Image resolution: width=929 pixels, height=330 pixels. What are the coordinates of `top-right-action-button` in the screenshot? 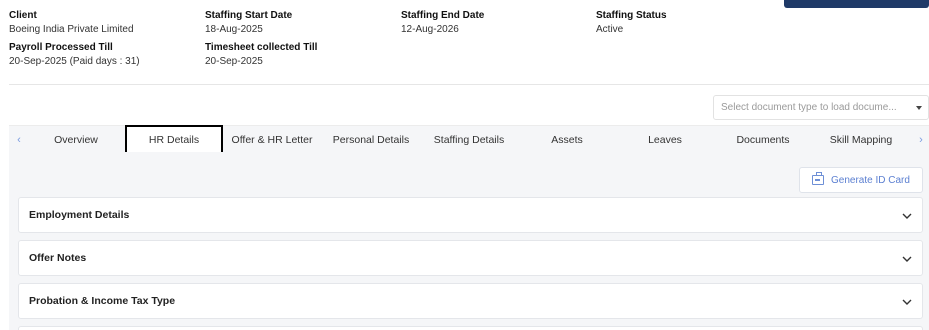 It's located at (856, 4).